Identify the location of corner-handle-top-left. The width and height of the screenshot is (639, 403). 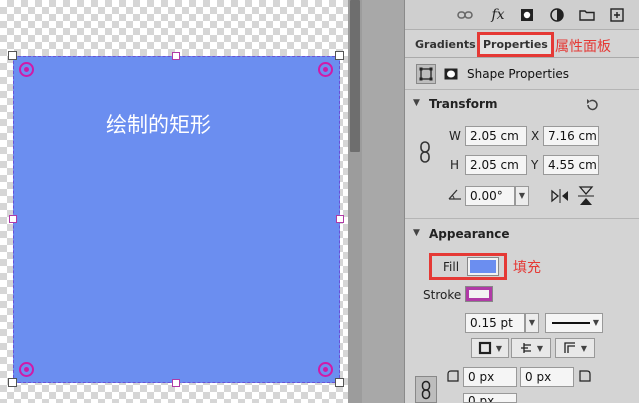
(12, 55).